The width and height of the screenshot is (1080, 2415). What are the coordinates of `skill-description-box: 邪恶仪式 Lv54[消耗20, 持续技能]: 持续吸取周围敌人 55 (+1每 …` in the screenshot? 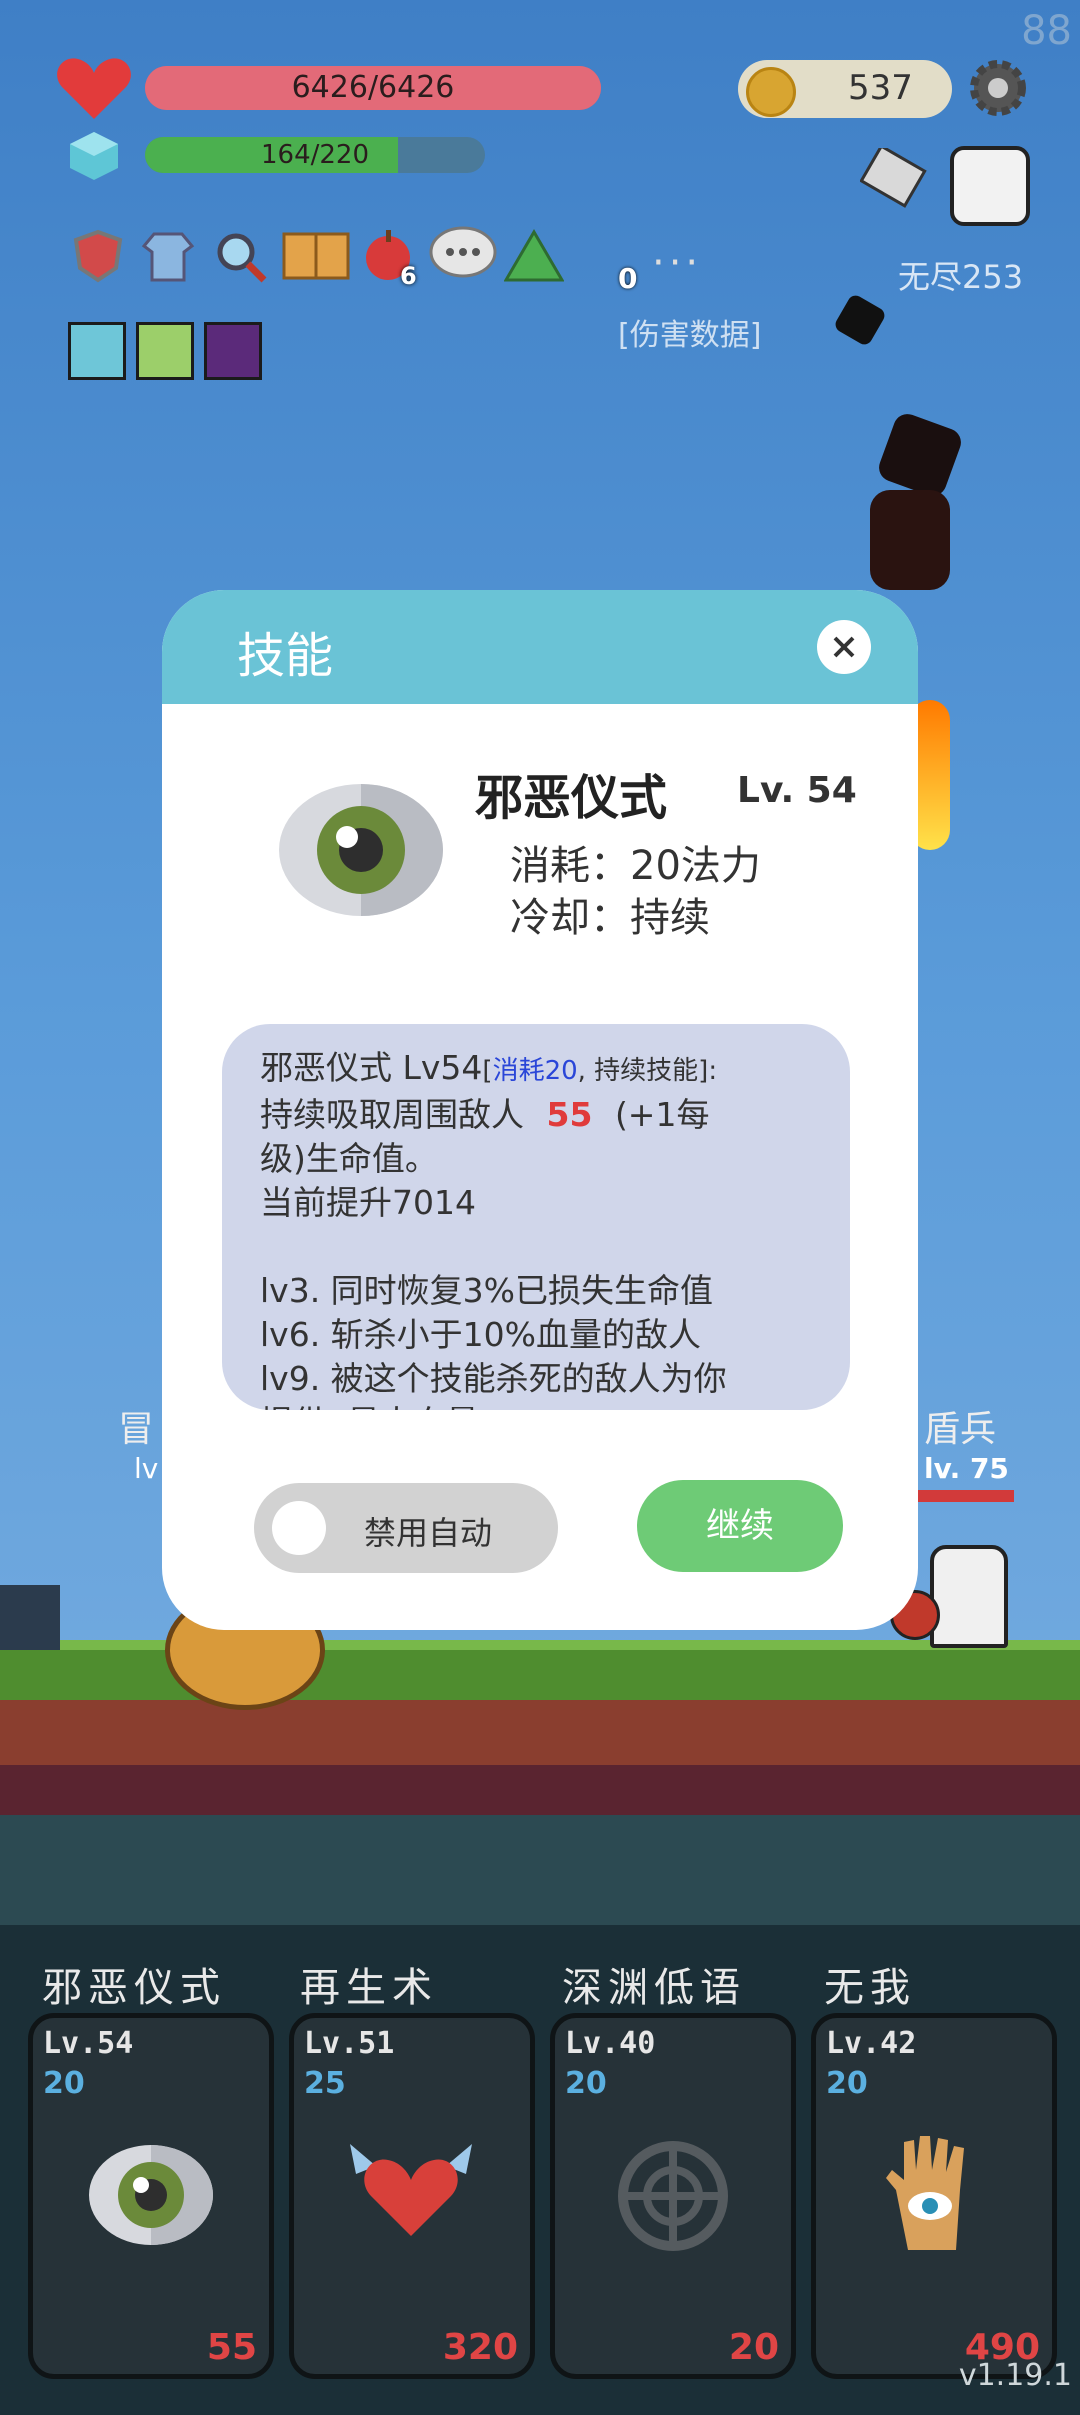 It's located at (536, 1217).